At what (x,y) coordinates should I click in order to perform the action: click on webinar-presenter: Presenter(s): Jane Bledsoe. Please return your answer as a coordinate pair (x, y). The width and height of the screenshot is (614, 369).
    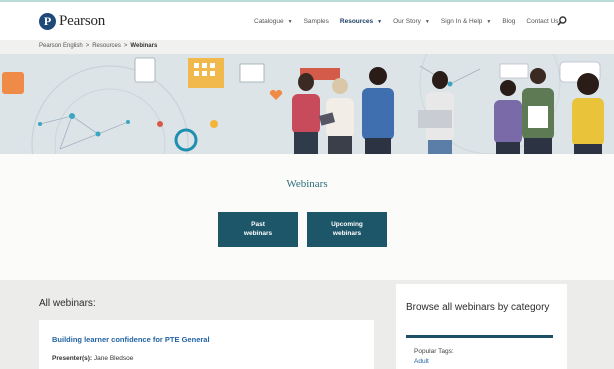
    Looking at the image, I should click on (92, 358).